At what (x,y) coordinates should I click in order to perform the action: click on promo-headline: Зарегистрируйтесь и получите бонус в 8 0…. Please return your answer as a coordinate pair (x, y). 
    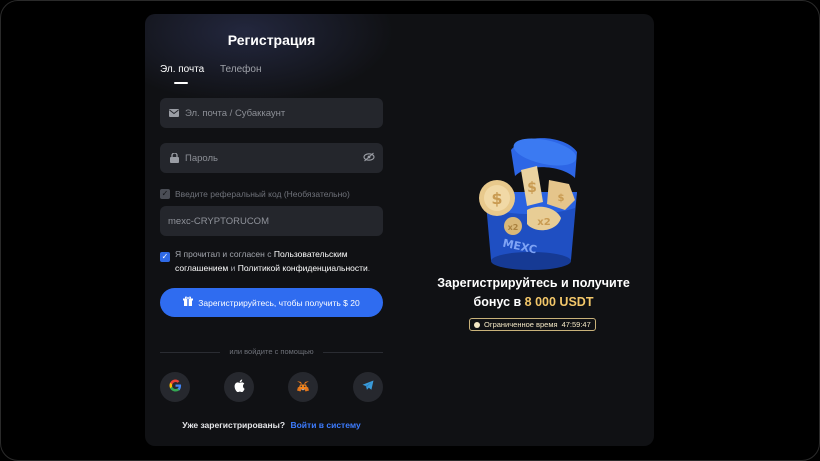
    Looking at the image, I should click on (533, 293).